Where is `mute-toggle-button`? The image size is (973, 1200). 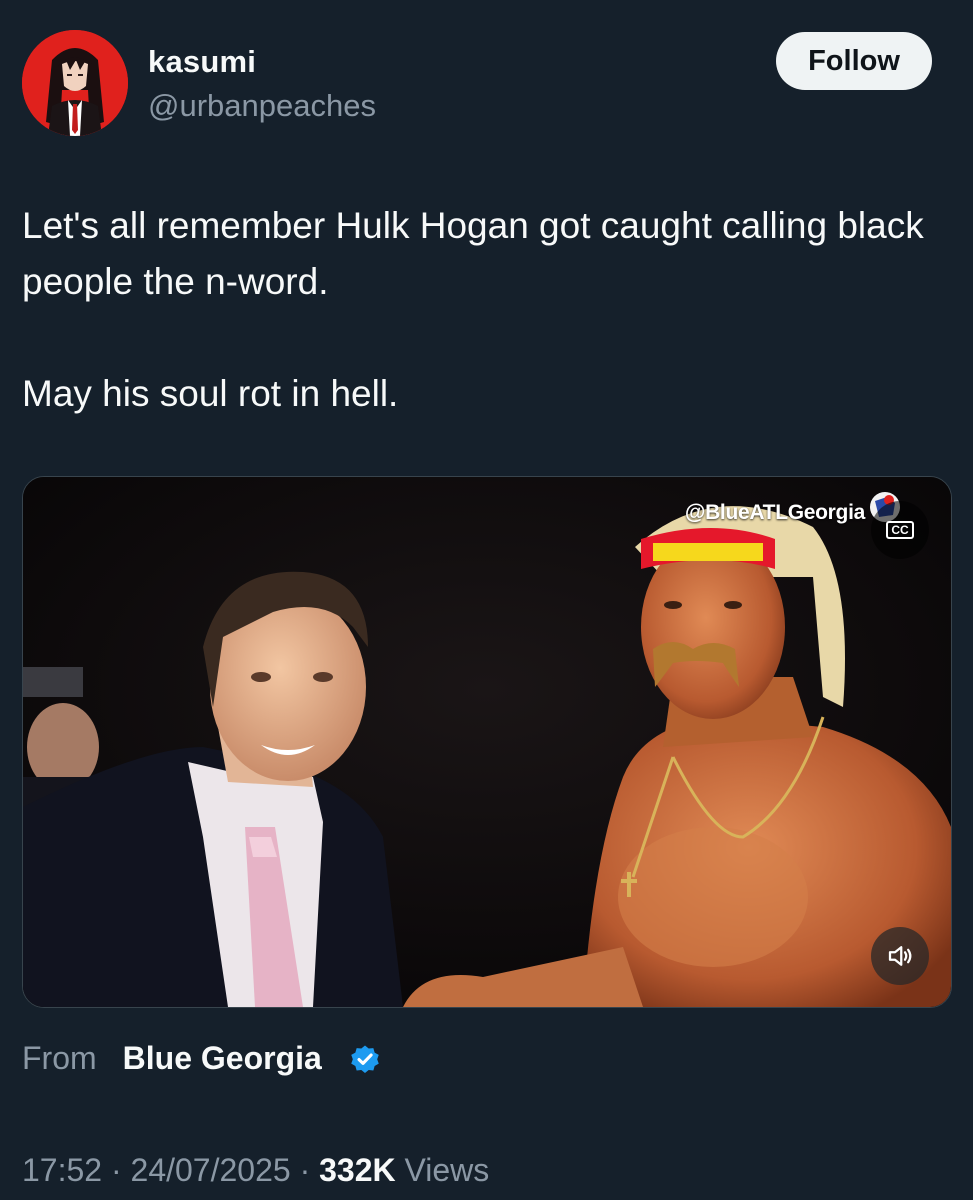
mute-toggle-button is located at coordinates (900, 956).